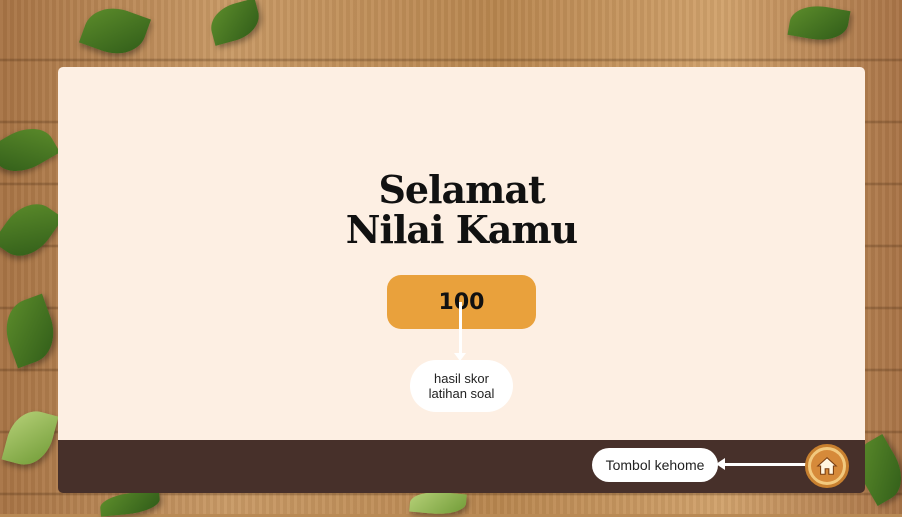  I want to click on title-line-2: Nilai Kamu, so click(461, 229).